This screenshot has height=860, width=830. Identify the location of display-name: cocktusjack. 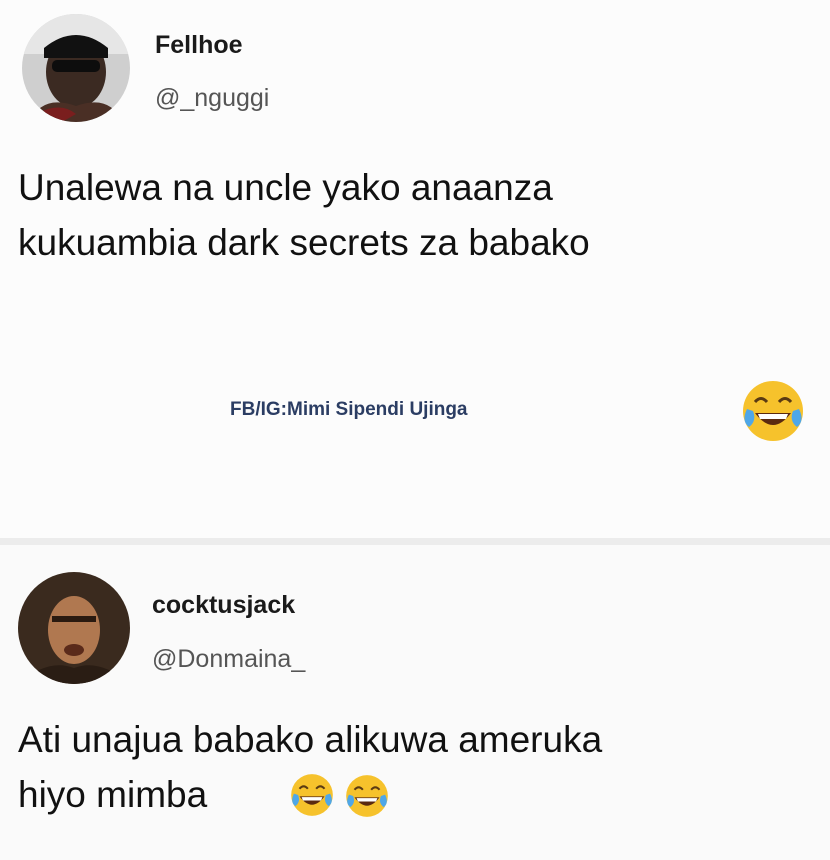
(223, 605).